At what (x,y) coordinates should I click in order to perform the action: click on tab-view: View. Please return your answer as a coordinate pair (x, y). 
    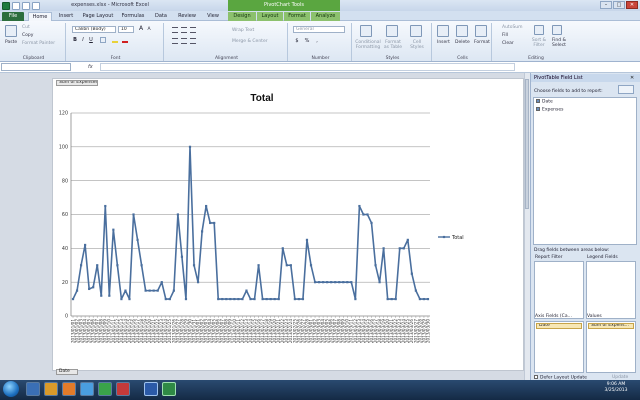
    Looking at the image, I should click on (213, 16).